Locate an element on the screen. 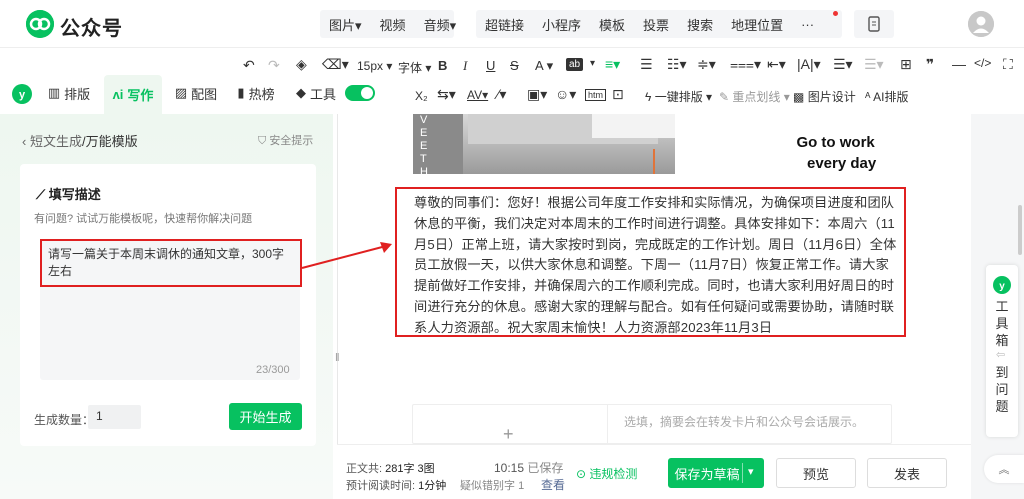  tab-writing: ʌi 写作 is located at coordinates (133, 94).